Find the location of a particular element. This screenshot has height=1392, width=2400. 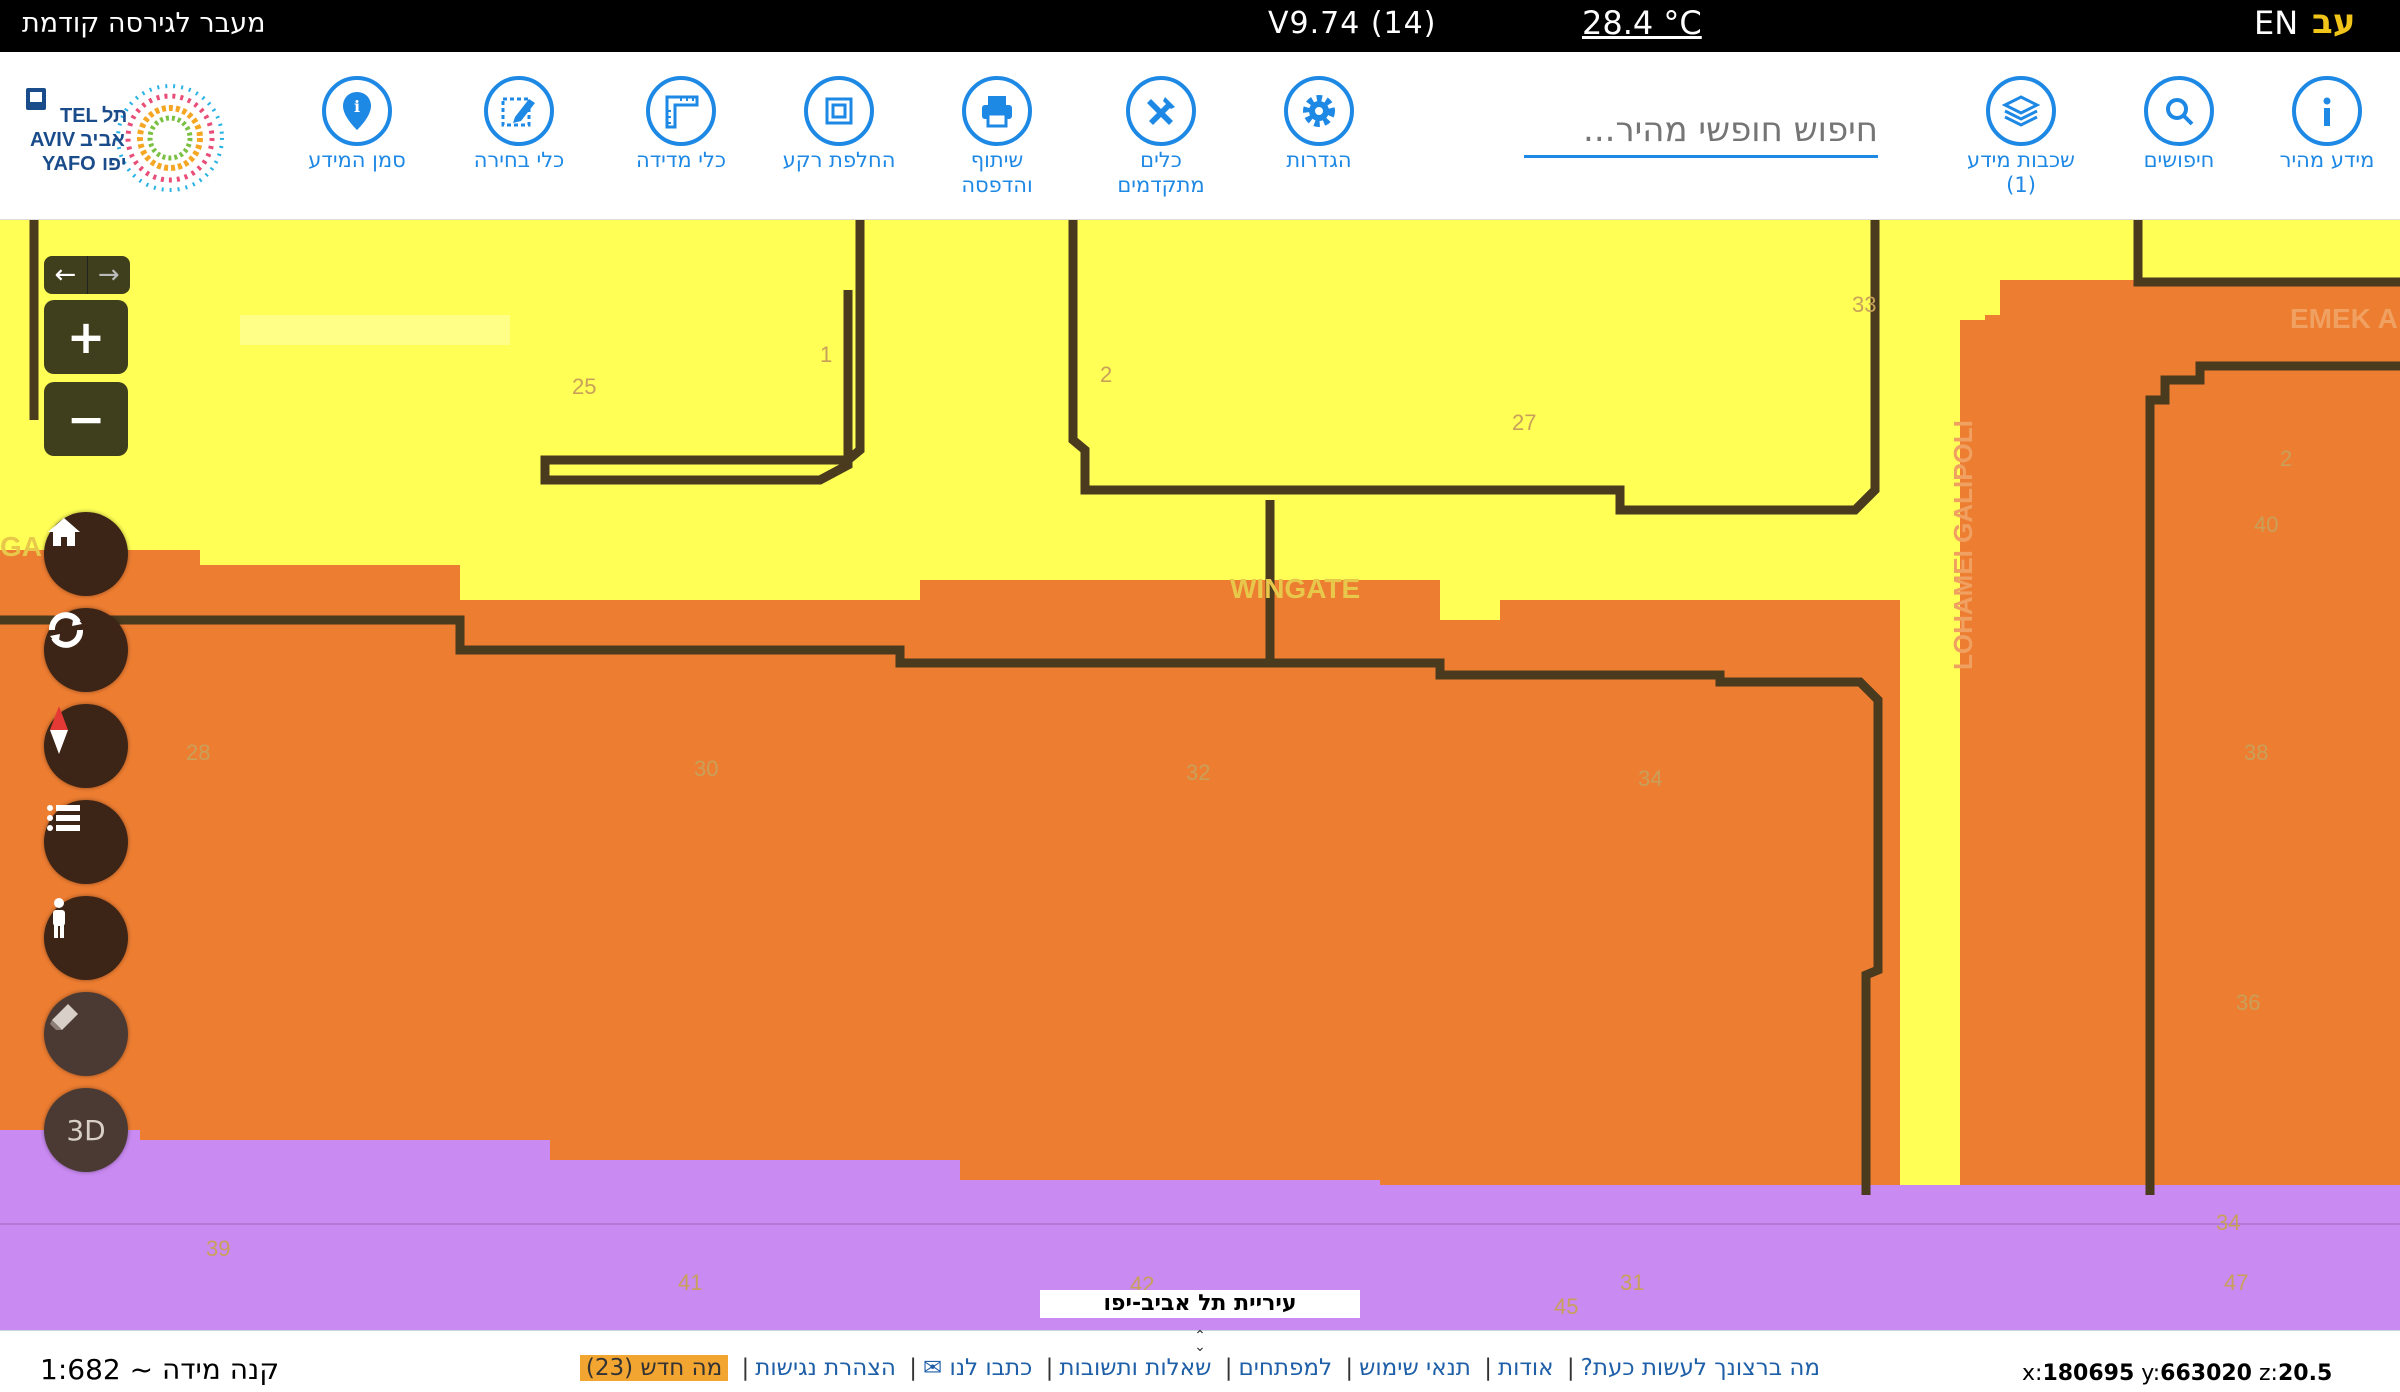

svg-text: 38 is located at coordinates (2256, 752).